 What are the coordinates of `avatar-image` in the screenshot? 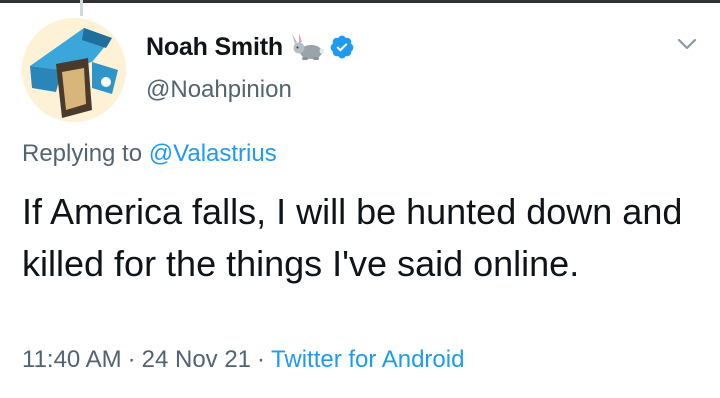 It's located at (74, 70).